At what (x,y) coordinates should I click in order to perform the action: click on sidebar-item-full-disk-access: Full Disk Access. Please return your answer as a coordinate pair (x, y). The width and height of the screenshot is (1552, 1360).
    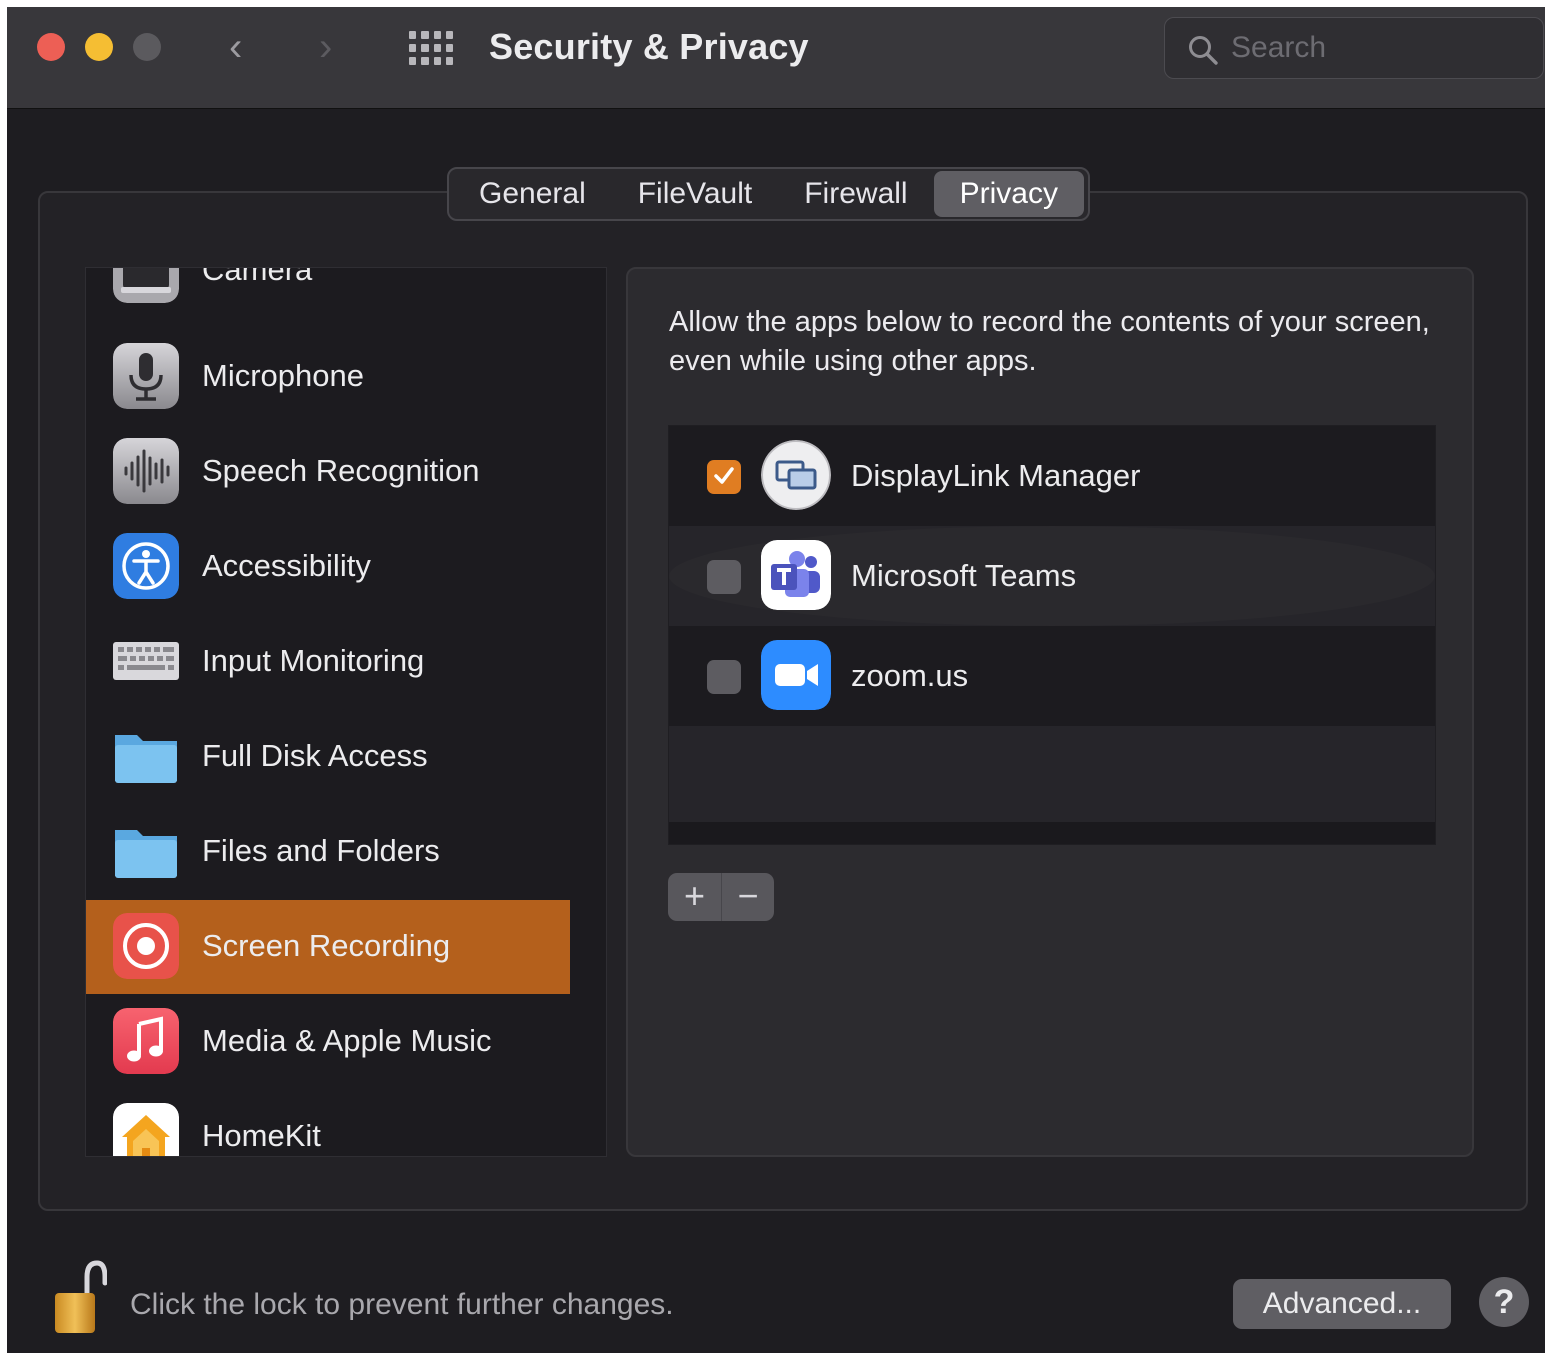
    Looking at the image, I should click on (328, 757).